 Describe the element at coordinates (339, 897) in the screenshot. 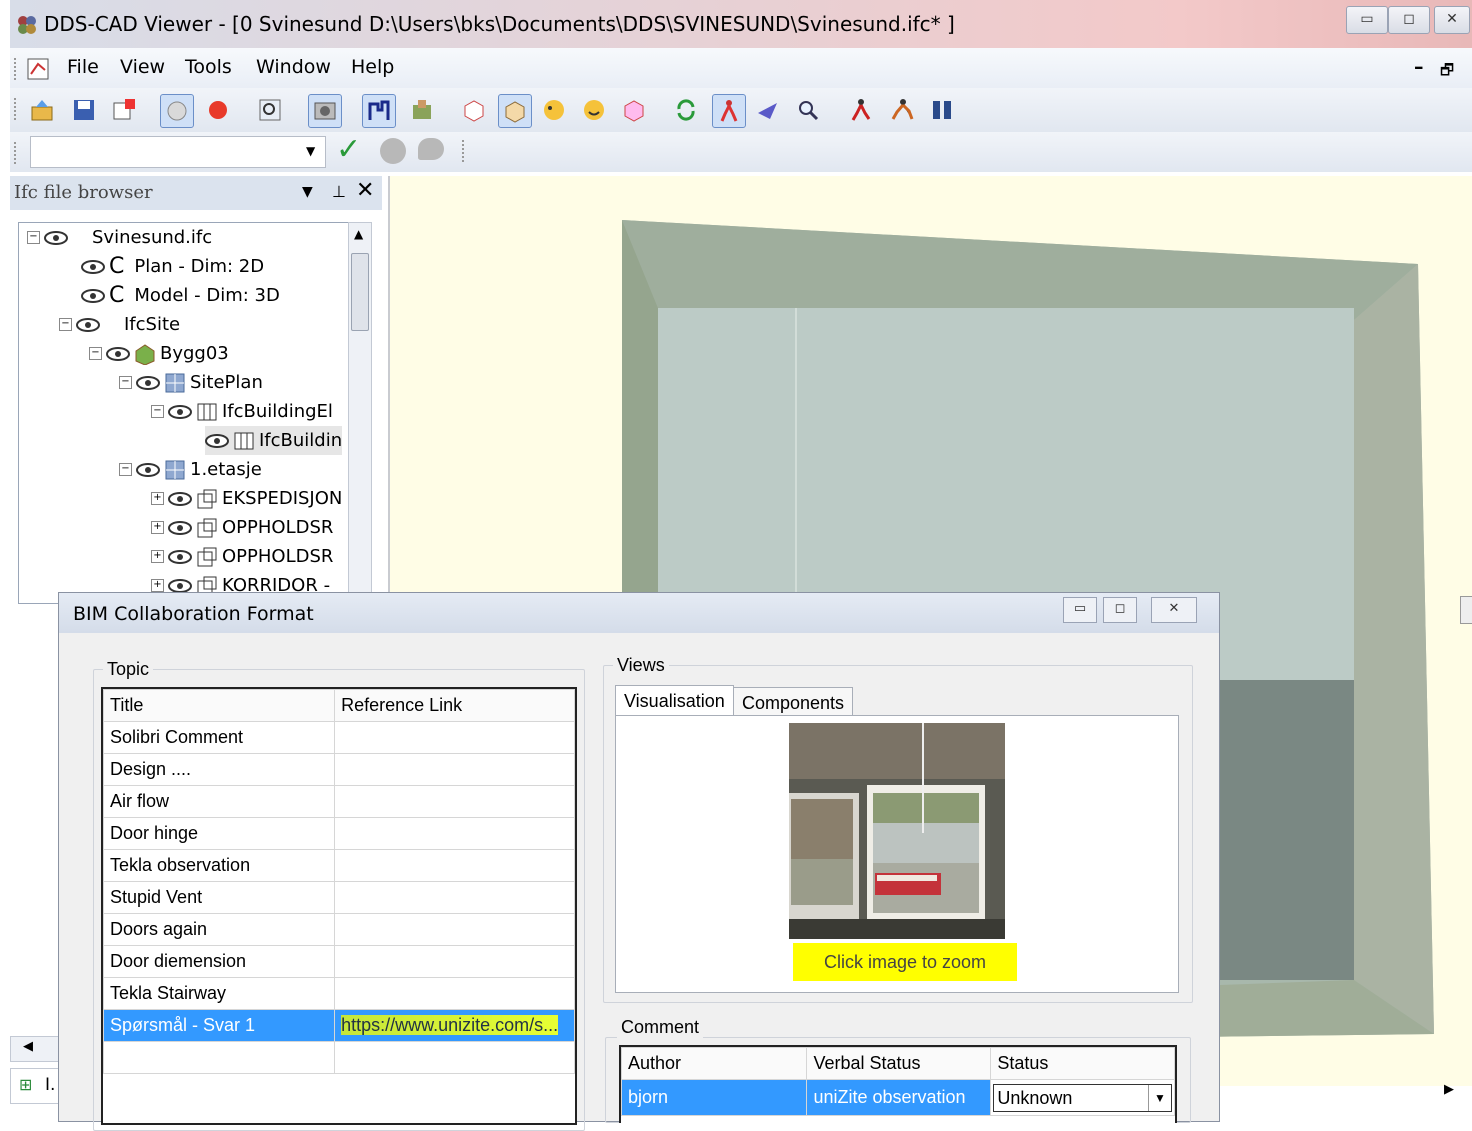

I see `table-row: Stupid Vent` at that location.